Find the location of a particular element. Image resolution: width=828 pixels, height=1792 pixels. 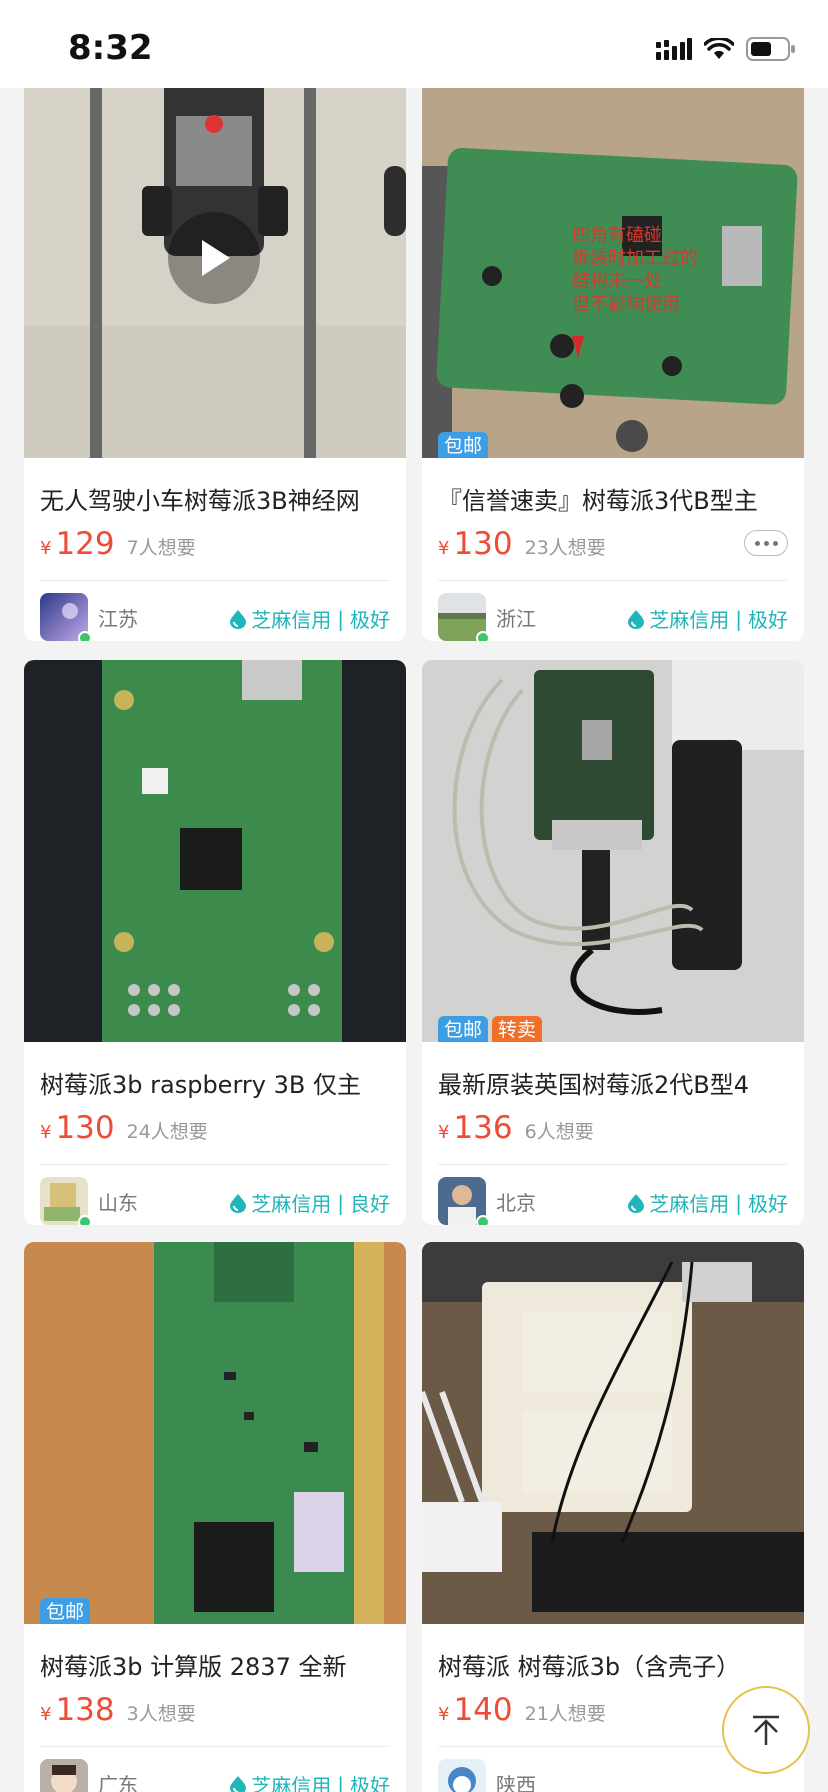

svg-text: 拆装时加工过的 is located at coordinates (635, 258).